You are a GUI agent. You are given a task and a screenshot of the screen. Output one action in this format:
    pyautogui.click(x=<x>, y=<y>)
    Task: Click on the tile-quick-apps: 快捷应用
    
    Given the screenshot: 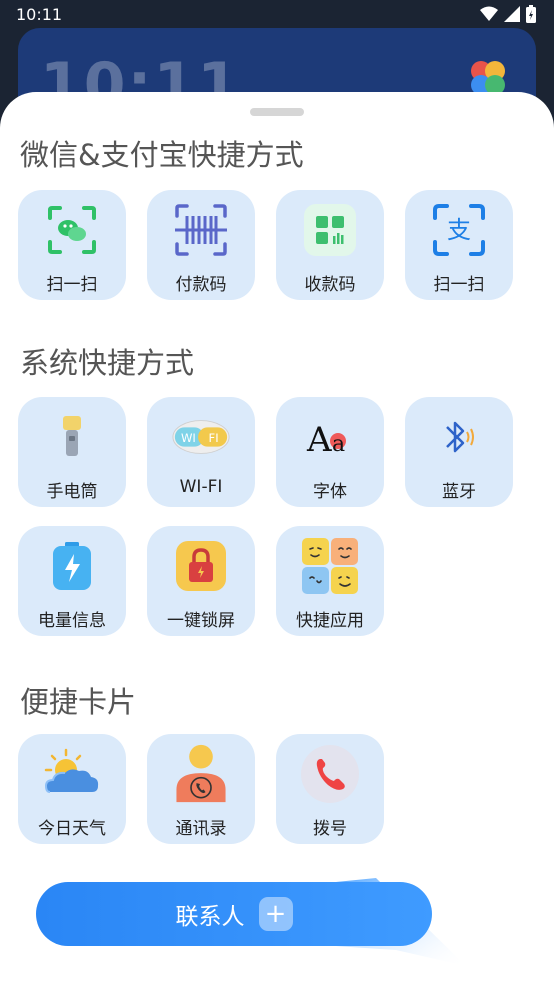 What is the action you would take?
    pyautogui.click(x=330, y=581)
    